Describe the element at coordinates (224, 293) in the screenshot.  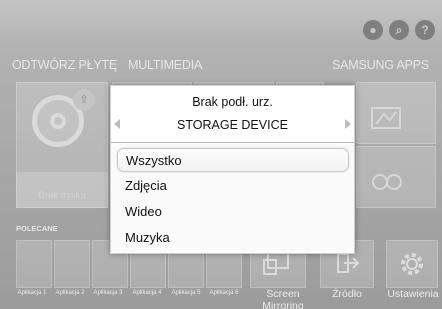
I see `app-label-6: Aplikacja 6` at that location.